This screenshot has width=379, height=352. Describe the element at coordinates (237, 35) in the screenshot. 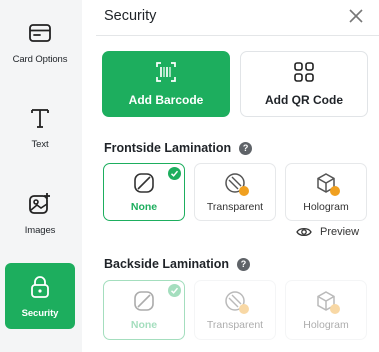

I see `divider` at that location.